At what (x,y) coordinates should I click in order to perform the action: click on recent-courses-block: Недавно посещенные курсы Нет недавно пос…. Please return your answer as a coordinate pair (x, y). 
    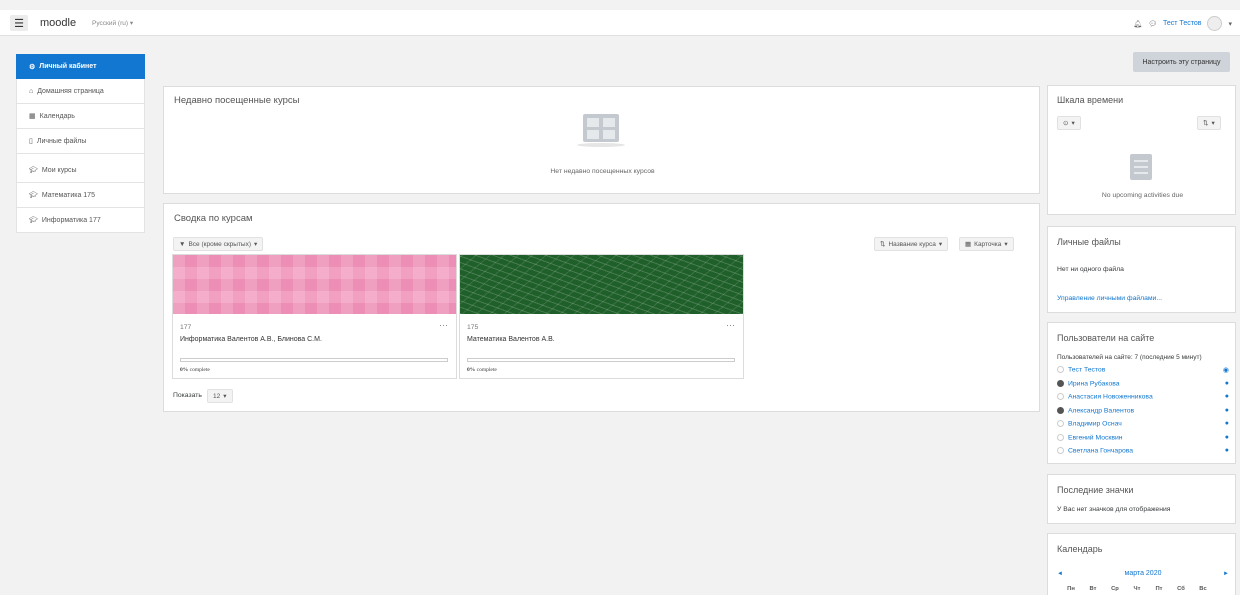
    Looking at the image, I should click on (601, 140).